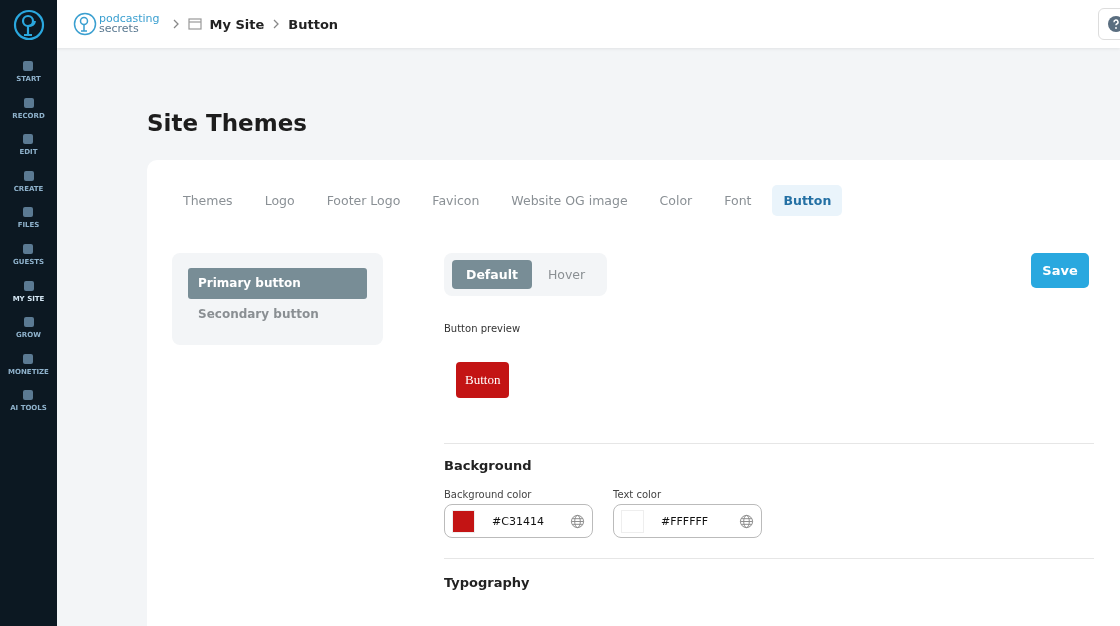 The image size is (1120, 626). What do you see at coordinates (487, 582) in the screenshot?
I see `section-heading: Typography` at bounding box center [487, 582].